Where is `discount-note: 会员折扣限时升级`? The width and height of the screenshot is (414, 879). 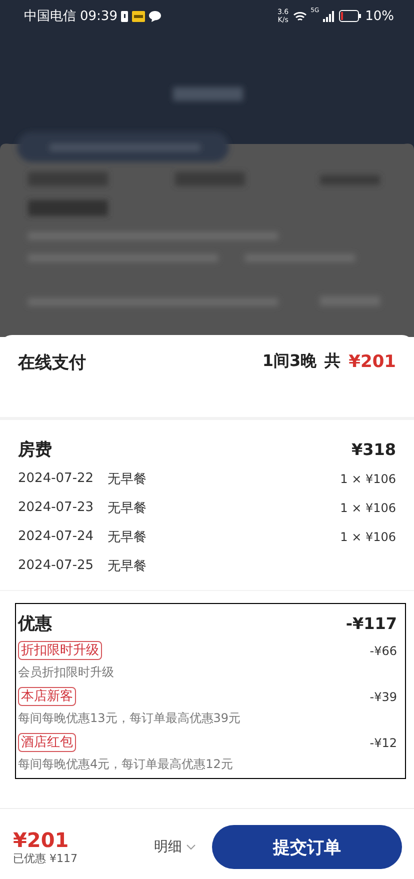
discount-note: 会员折扣限时升级 is located at coordinates (66, 672).